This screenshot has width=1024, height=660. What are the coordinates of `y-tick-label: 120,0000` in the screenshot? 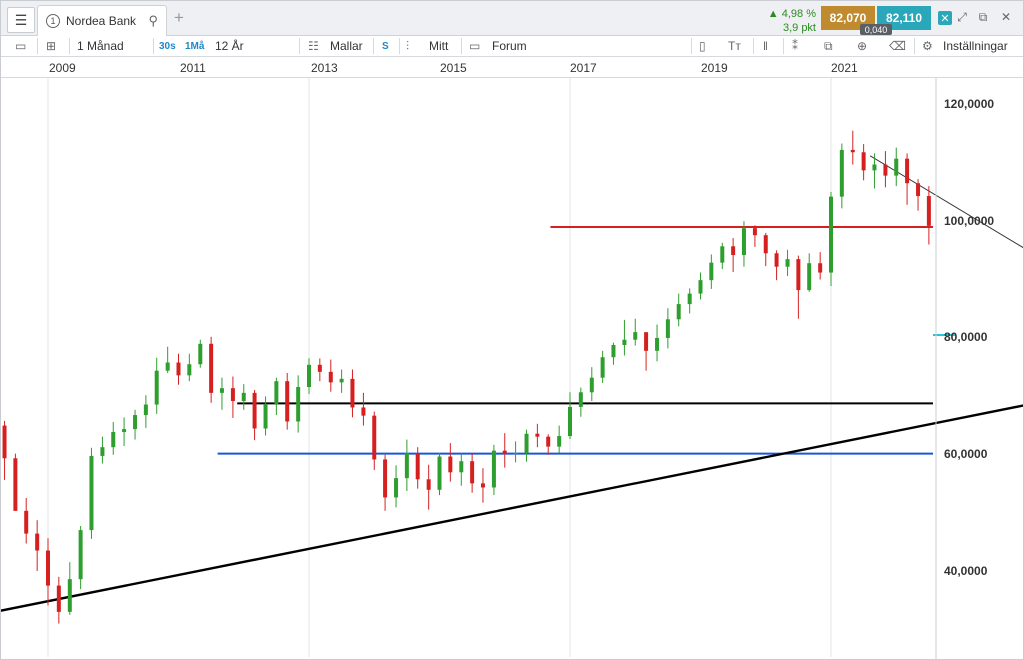 It's located at (969, 104).